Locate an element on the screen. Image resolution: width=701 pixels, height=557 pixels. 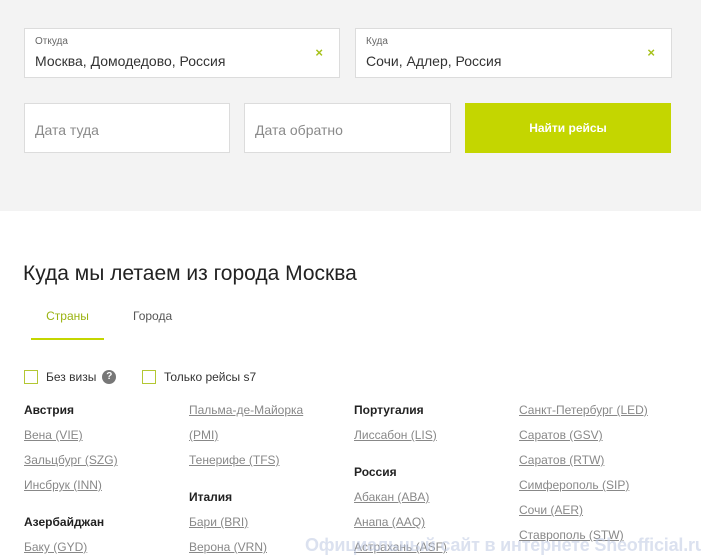
city-link: Инсбрук (INN) is located at coordinates (71, 488).